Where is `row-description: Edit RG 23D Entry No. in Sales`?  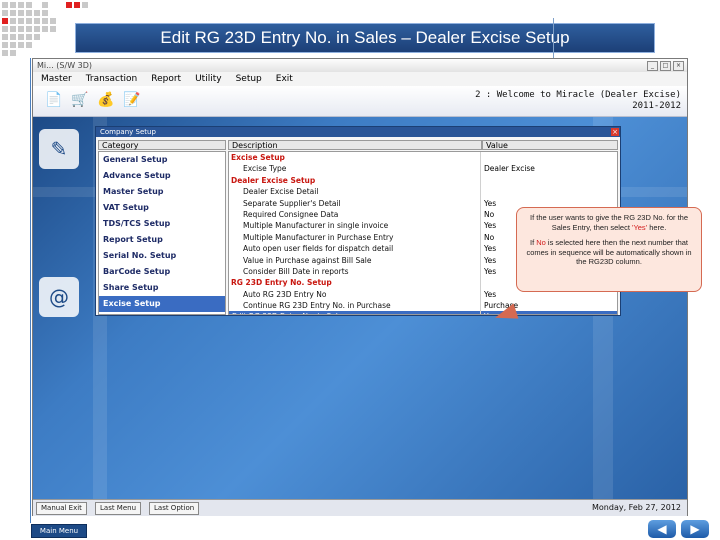
row-description: Edit RG 23D Entry No. in Sales is located at coordinates (355, 312).